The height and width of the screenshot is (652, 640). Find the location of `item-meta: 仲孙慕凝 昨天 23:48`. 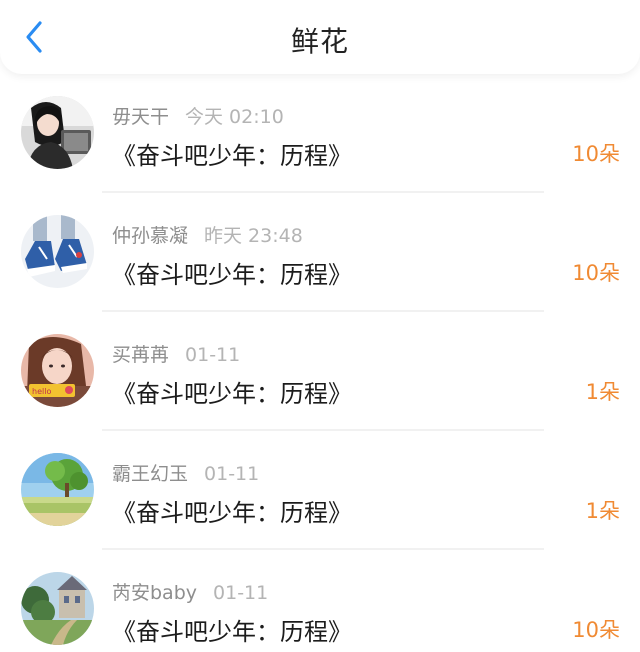

item-meta: 仲孙慕凝 昨天 23:48 is located at coordinates (207, 234).